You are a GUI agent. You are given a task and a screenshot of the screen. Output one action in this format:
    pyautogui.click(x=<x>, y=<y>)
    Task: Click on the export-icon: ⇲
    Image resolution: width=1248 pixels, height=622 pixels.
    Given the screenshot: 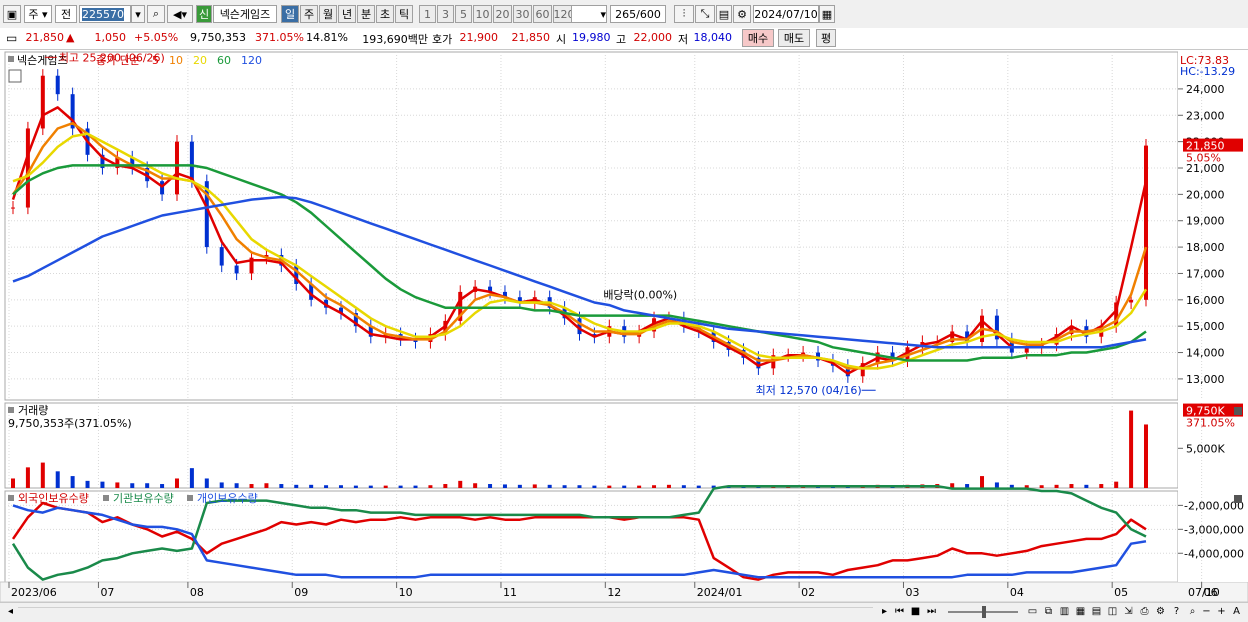 What is the action you would take?
    pyautogui.click(x=1128, y=611)
    